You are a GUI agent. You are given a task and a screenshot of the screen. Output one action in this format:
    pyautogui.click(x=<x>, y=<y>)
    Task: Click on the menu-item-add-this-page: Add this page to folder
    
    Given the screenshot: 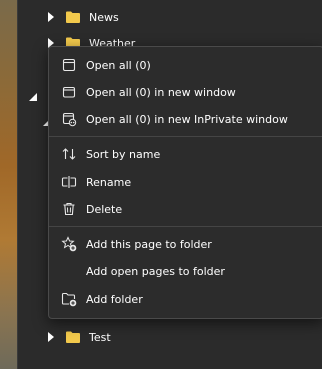 What is the action you would take?
    pyautogui.click(x=185, y=244)
    